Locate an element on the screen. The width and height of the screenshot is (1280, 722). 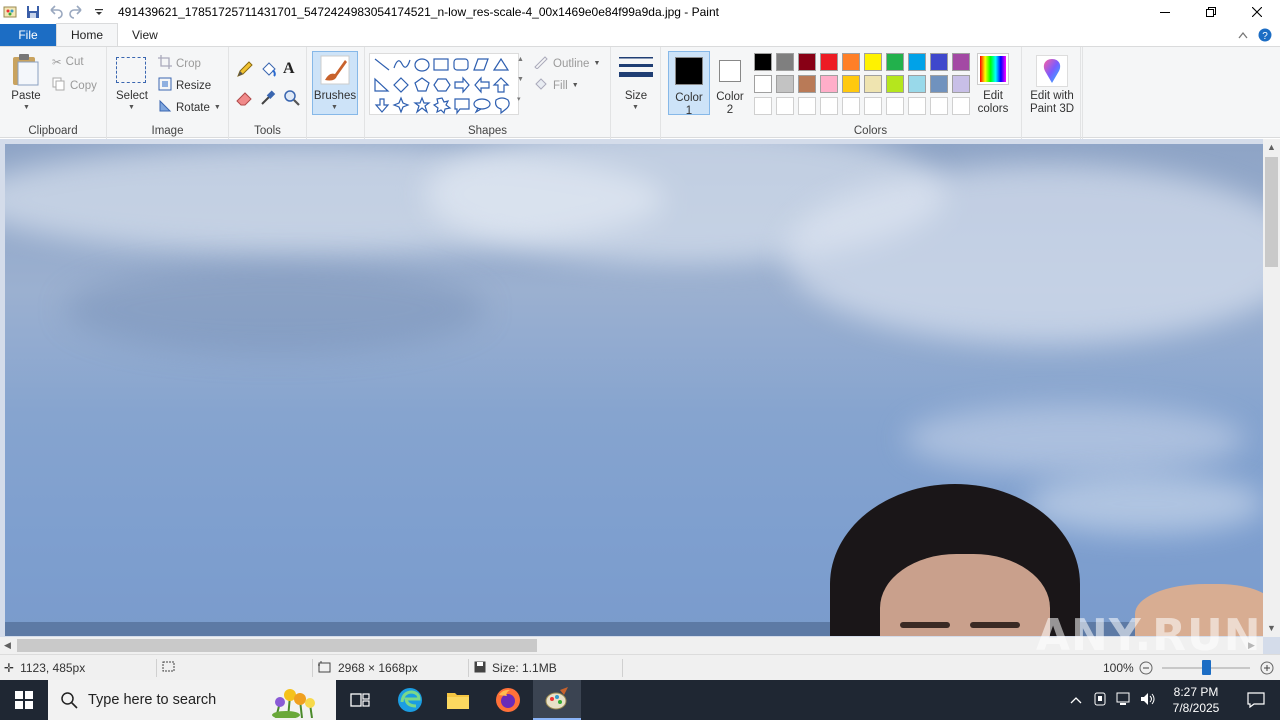
taskbar-firefox is located at coordinates (508, 700).